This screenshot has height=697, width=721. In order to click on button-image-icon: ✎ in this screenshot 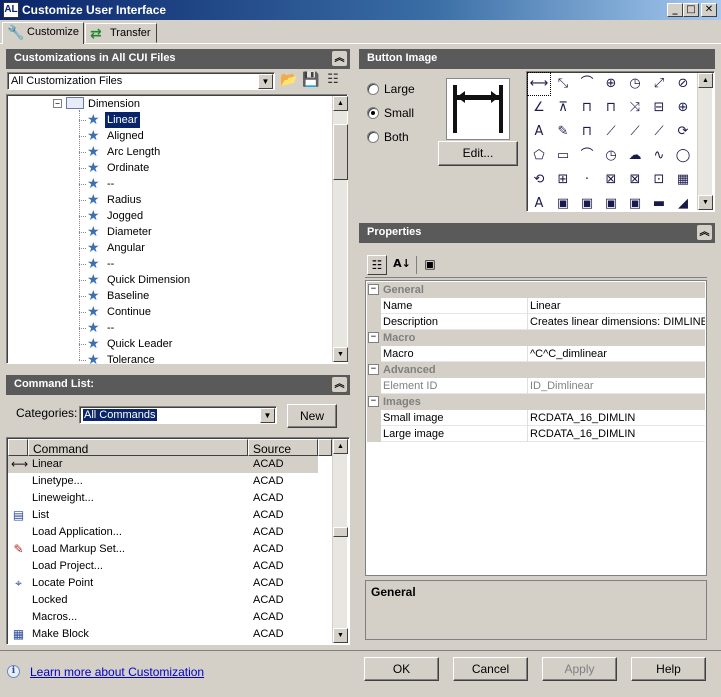, I will do `click(563, 132)`.